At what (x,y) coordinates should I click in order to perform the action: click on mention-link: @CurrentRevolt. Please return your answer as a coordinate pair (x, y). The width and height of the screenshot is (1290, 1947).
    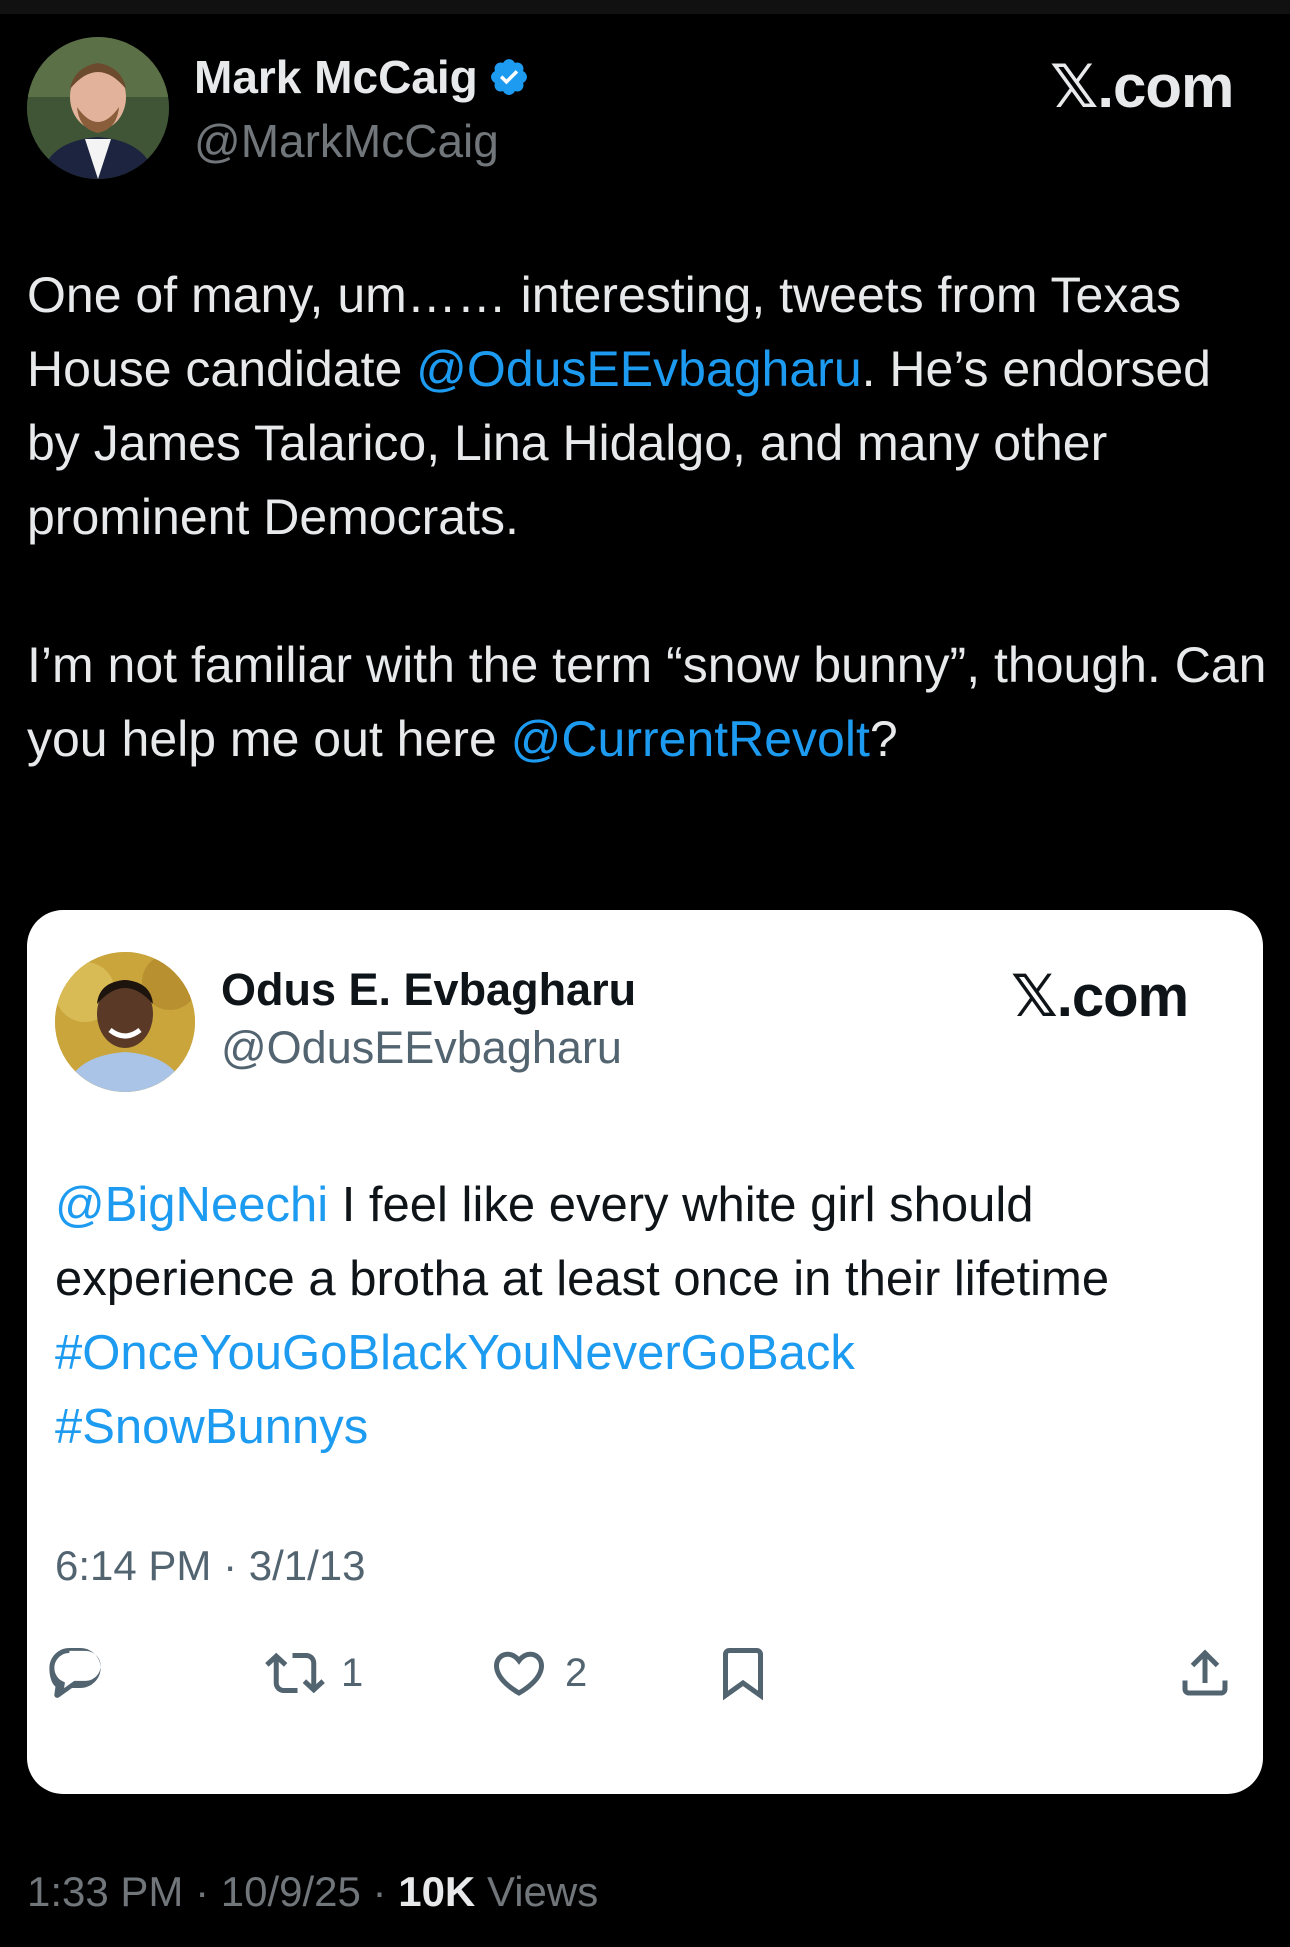
    Looking at the image, I should click on (690, 739).